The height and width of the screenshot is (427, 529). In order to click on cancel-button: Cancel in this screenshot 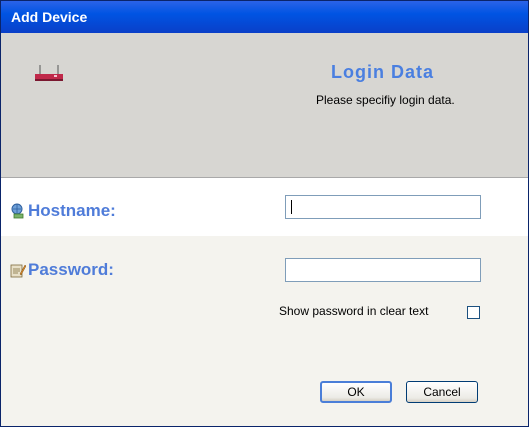, I will do `click(442, 392)`.